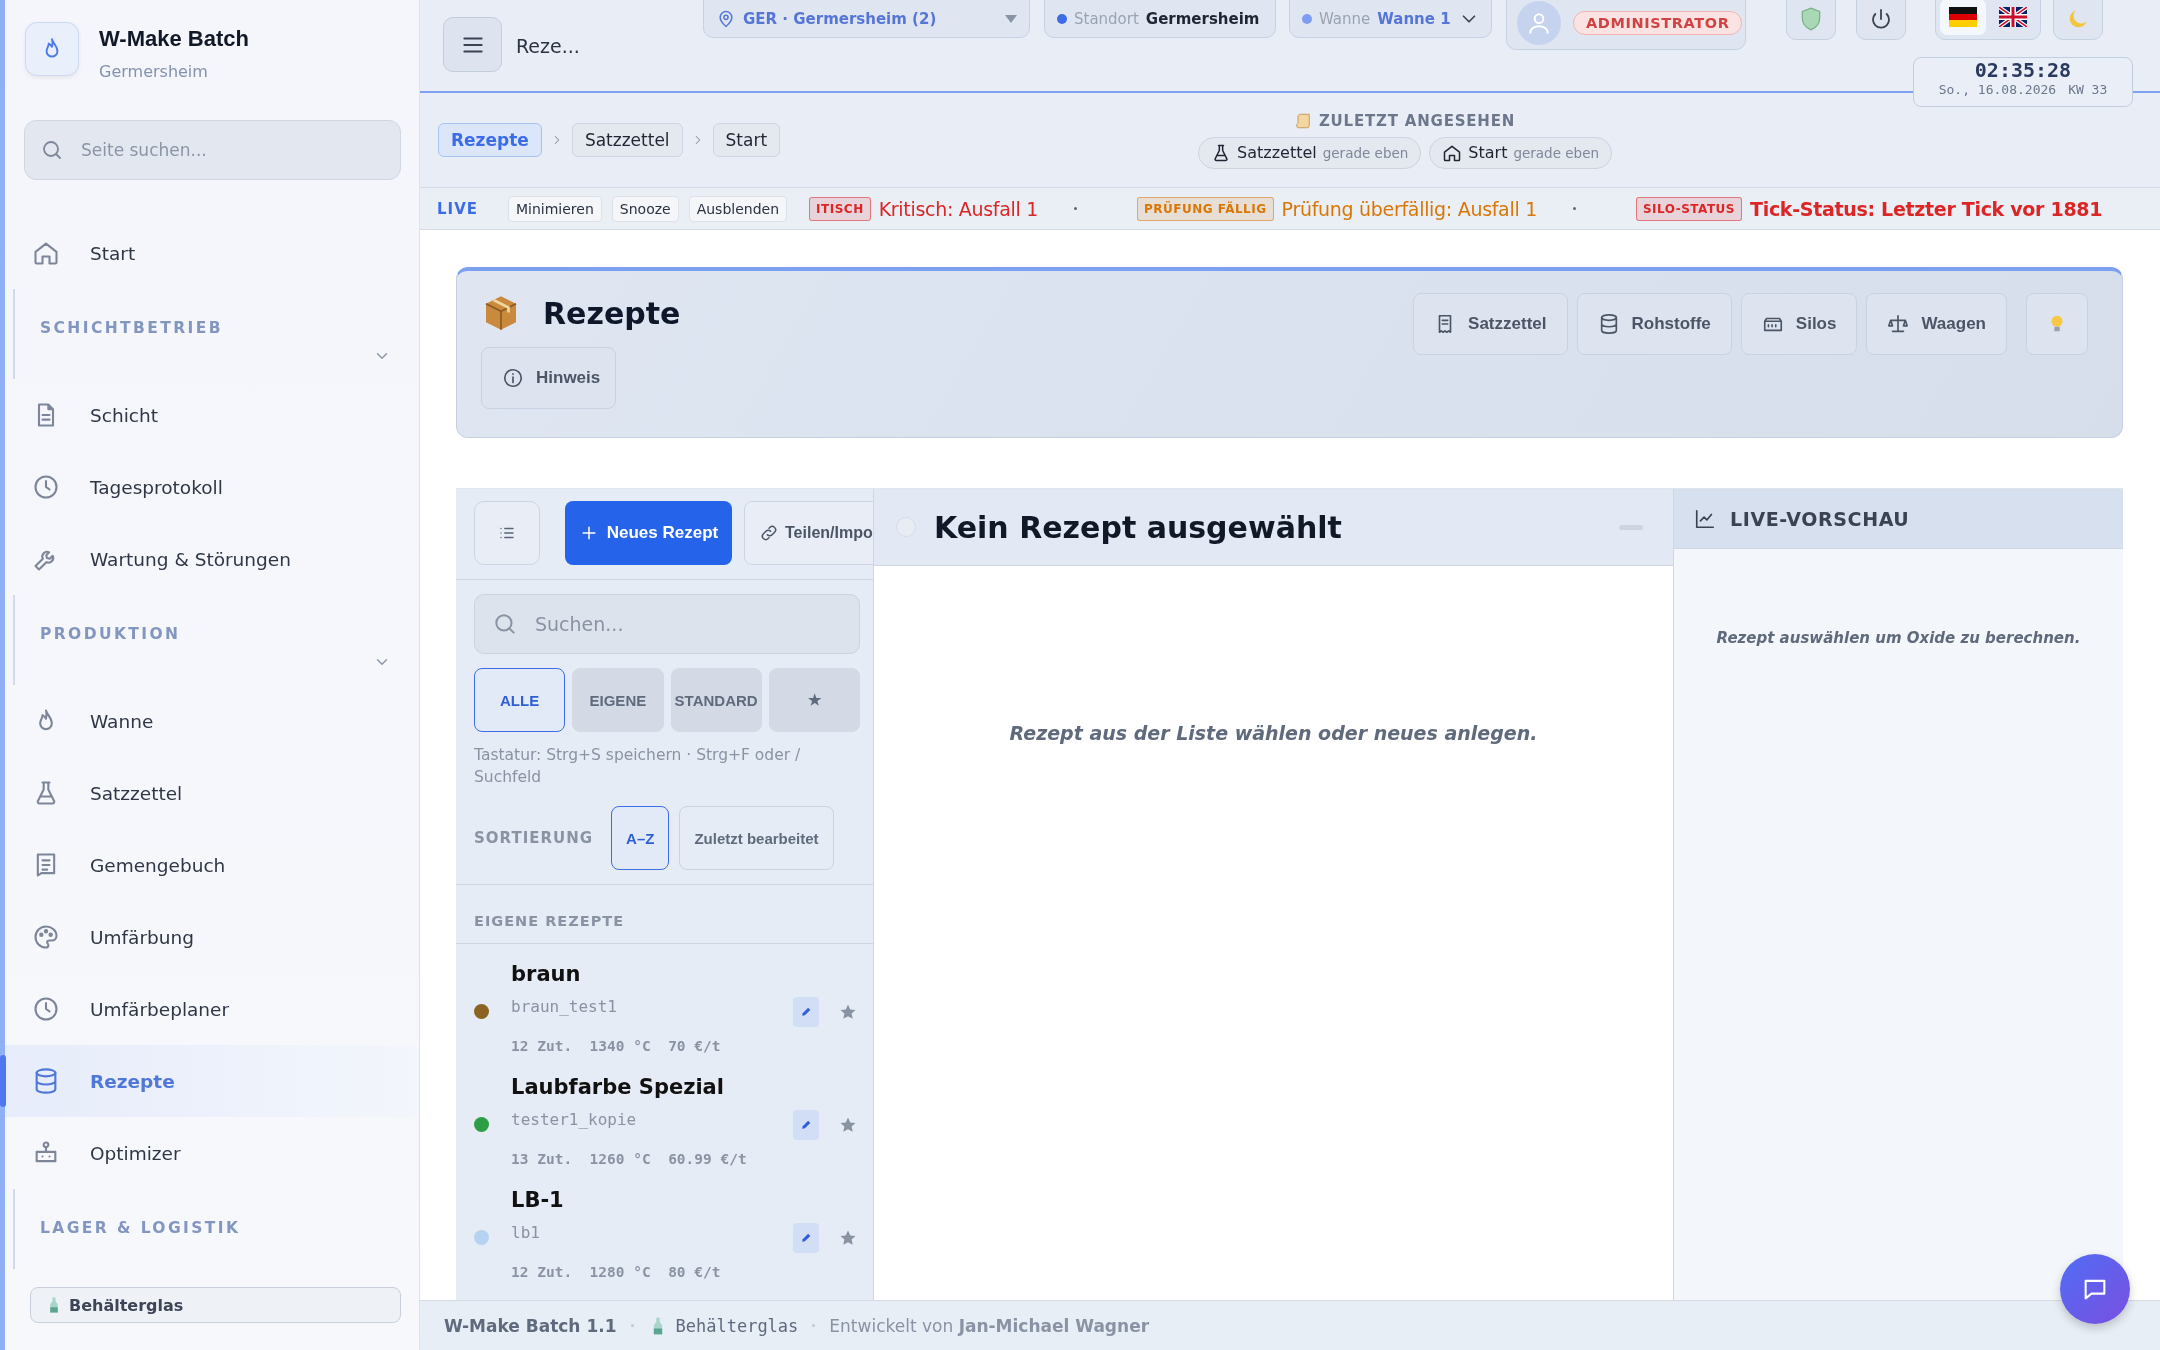 The image size is (2160, 1350). What do you see at coordinates (538, 1201) in the screenshot?
I see `recipe-name: LB-1` at bounding box center [538, 1201].